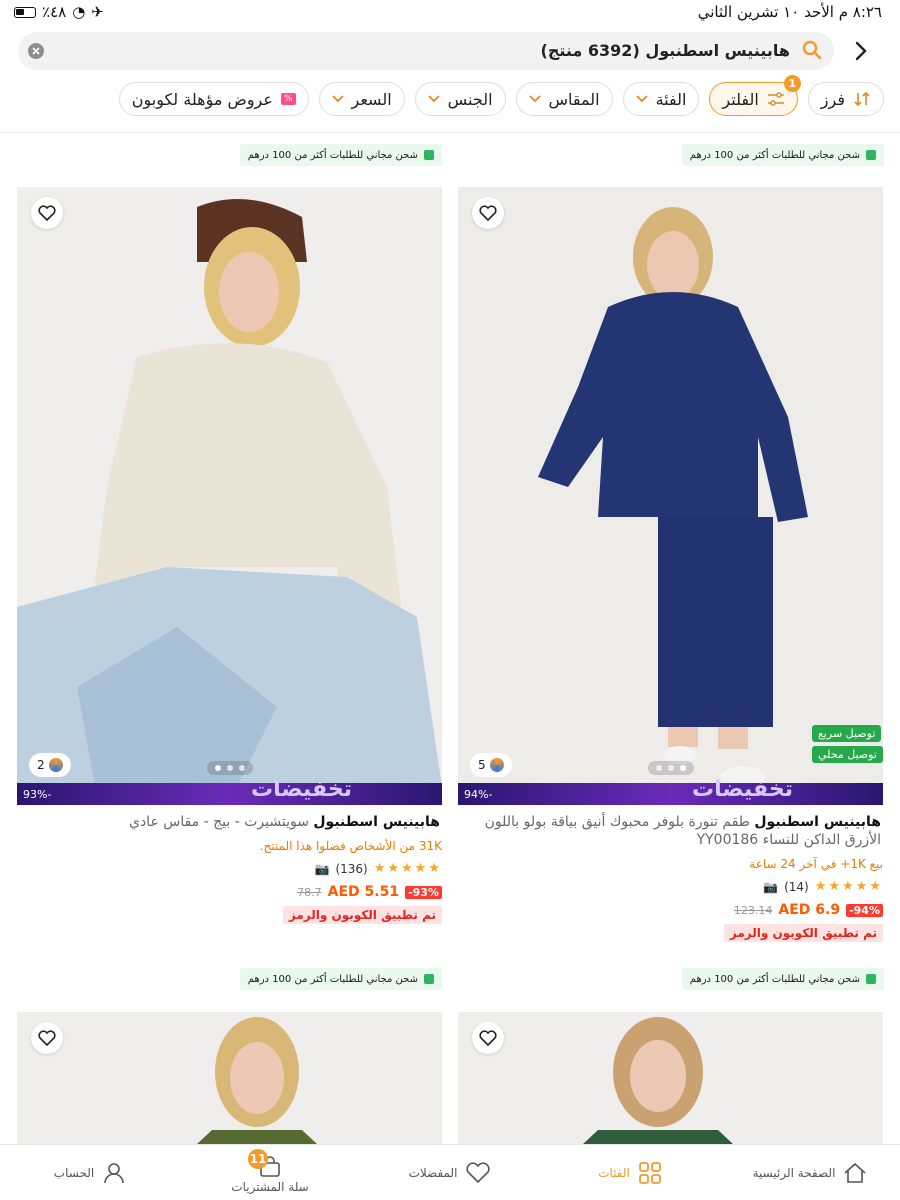 The image size is (900, 1200). What do you see at coordinates (270, 1186) in the screenshot?
I see `tab-label: سلة المشتريات` at bounding box center [270, 1186].